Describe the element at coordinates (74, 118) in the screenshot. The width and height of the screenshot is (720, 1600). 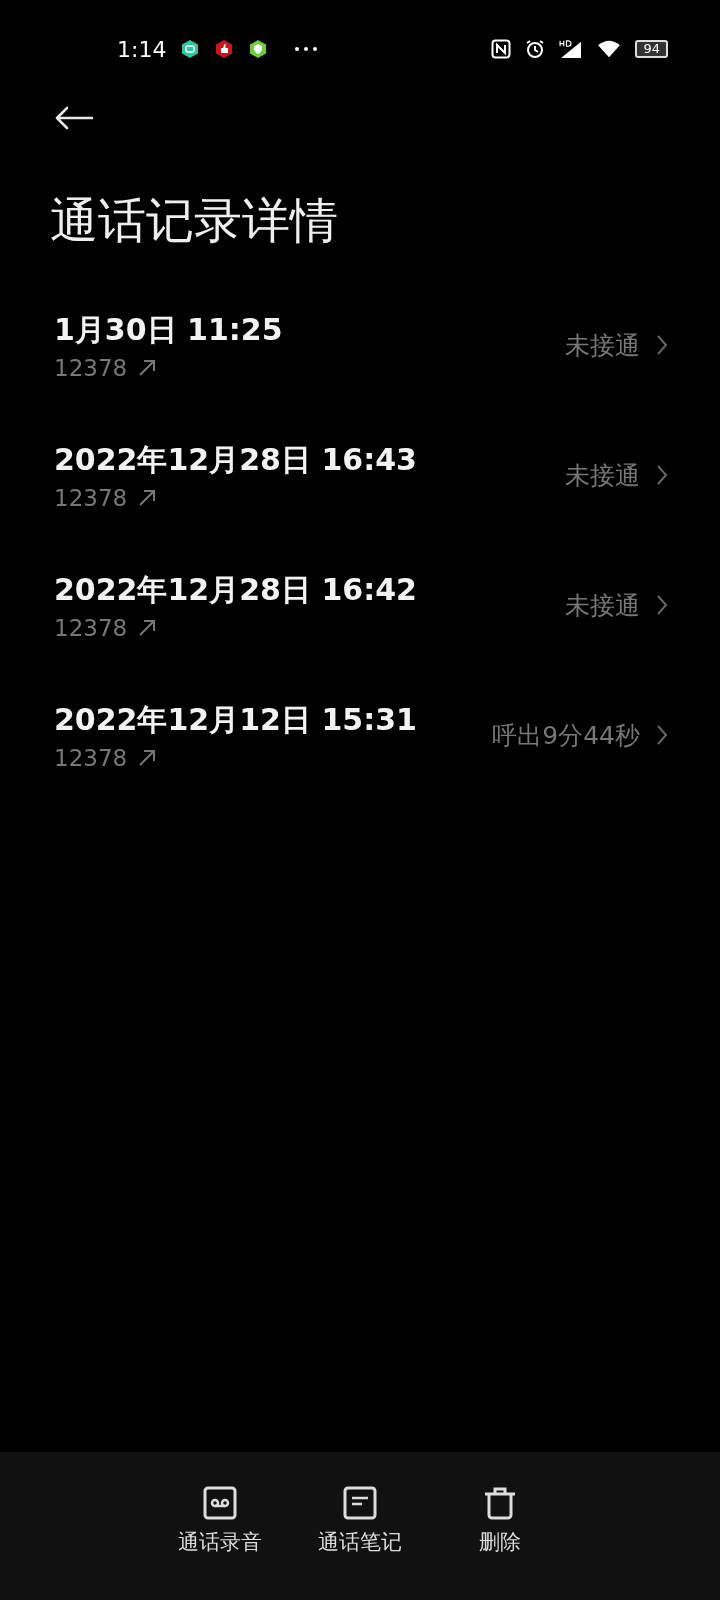
I see `back-icon` at that location.